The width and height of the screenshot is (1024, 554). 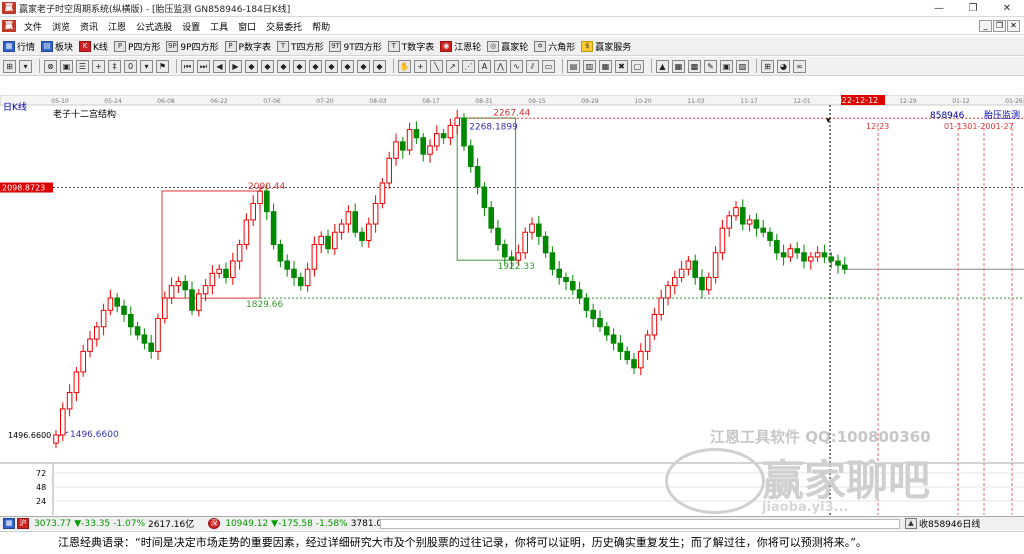 What do you see at coordinates (507, 46) in the screenshot?
I see `tb-winner-wheel: ◎ 赢家轮` at bounding box center [507, 46].